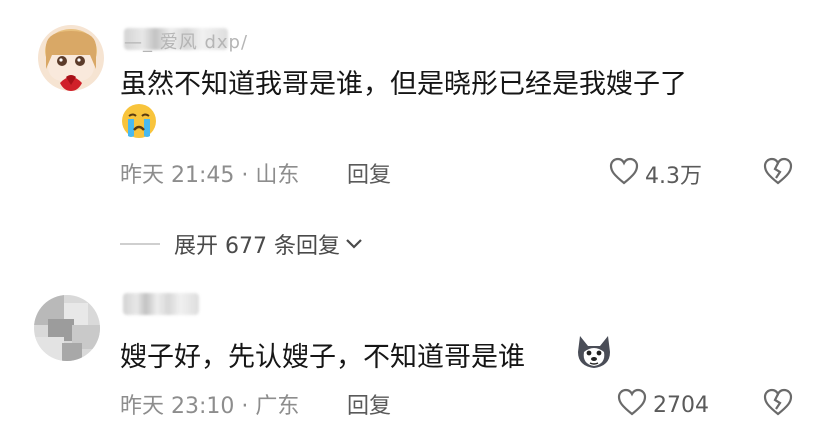  I want to click on like-button: 4.3万, so click(655, 174).